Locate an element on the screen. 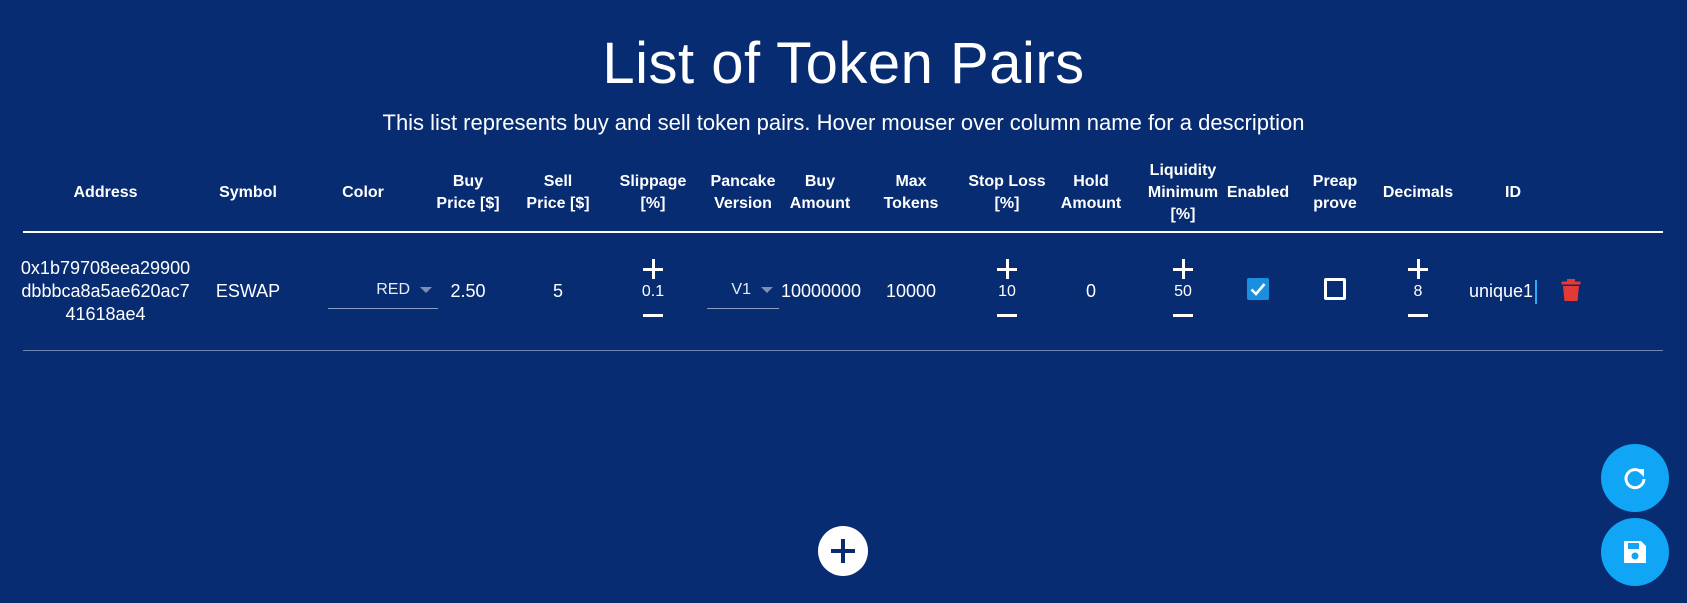 This screenshot has width=1687, height=603. color-select-value: RED is located at coordinates (393, 289).